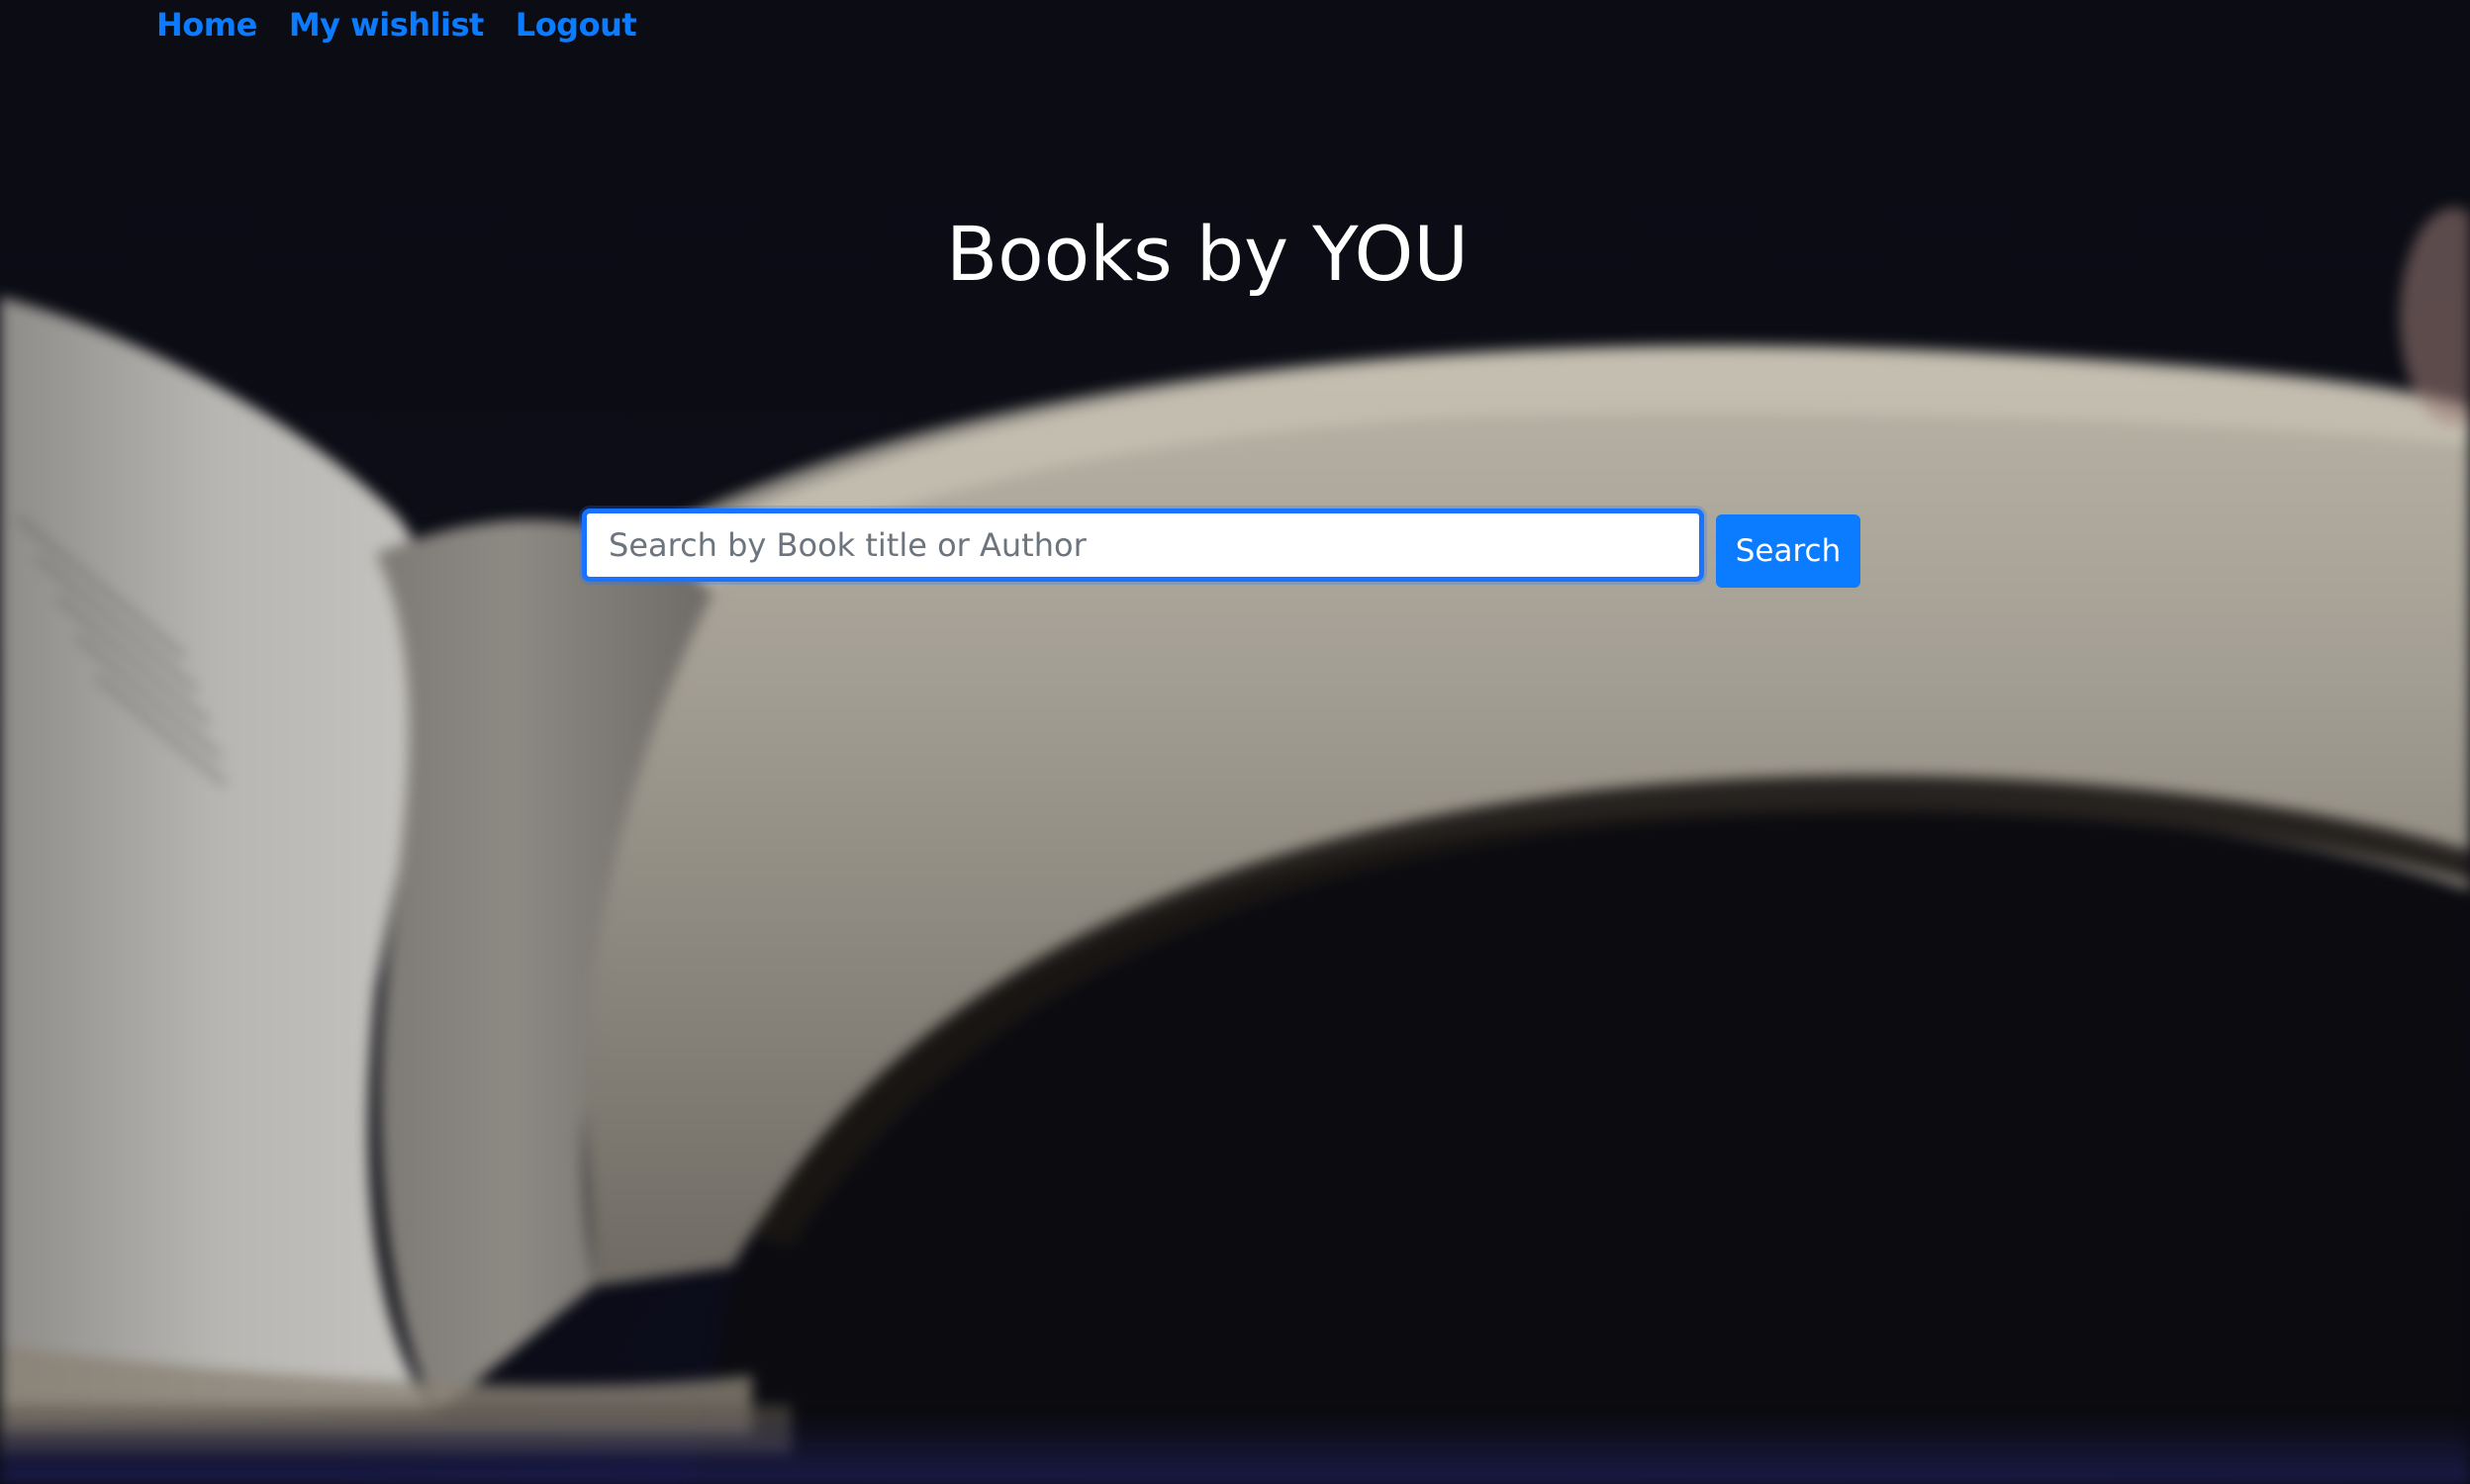  What do you see at coordinates (1235, 1449) in the screenshot?
I see `bottom-glow` at bounding box center [1235, 1449].